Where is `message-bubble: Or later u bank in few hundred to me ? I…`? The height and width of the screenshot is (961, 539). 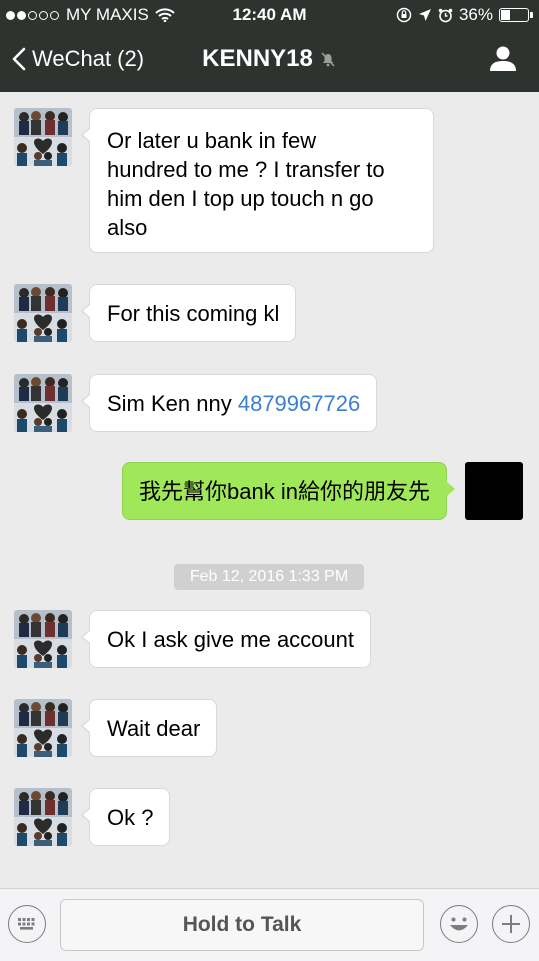
message-bubble: Or later u bank in few hundred to me ? I… is located at coordinates (257, 180).